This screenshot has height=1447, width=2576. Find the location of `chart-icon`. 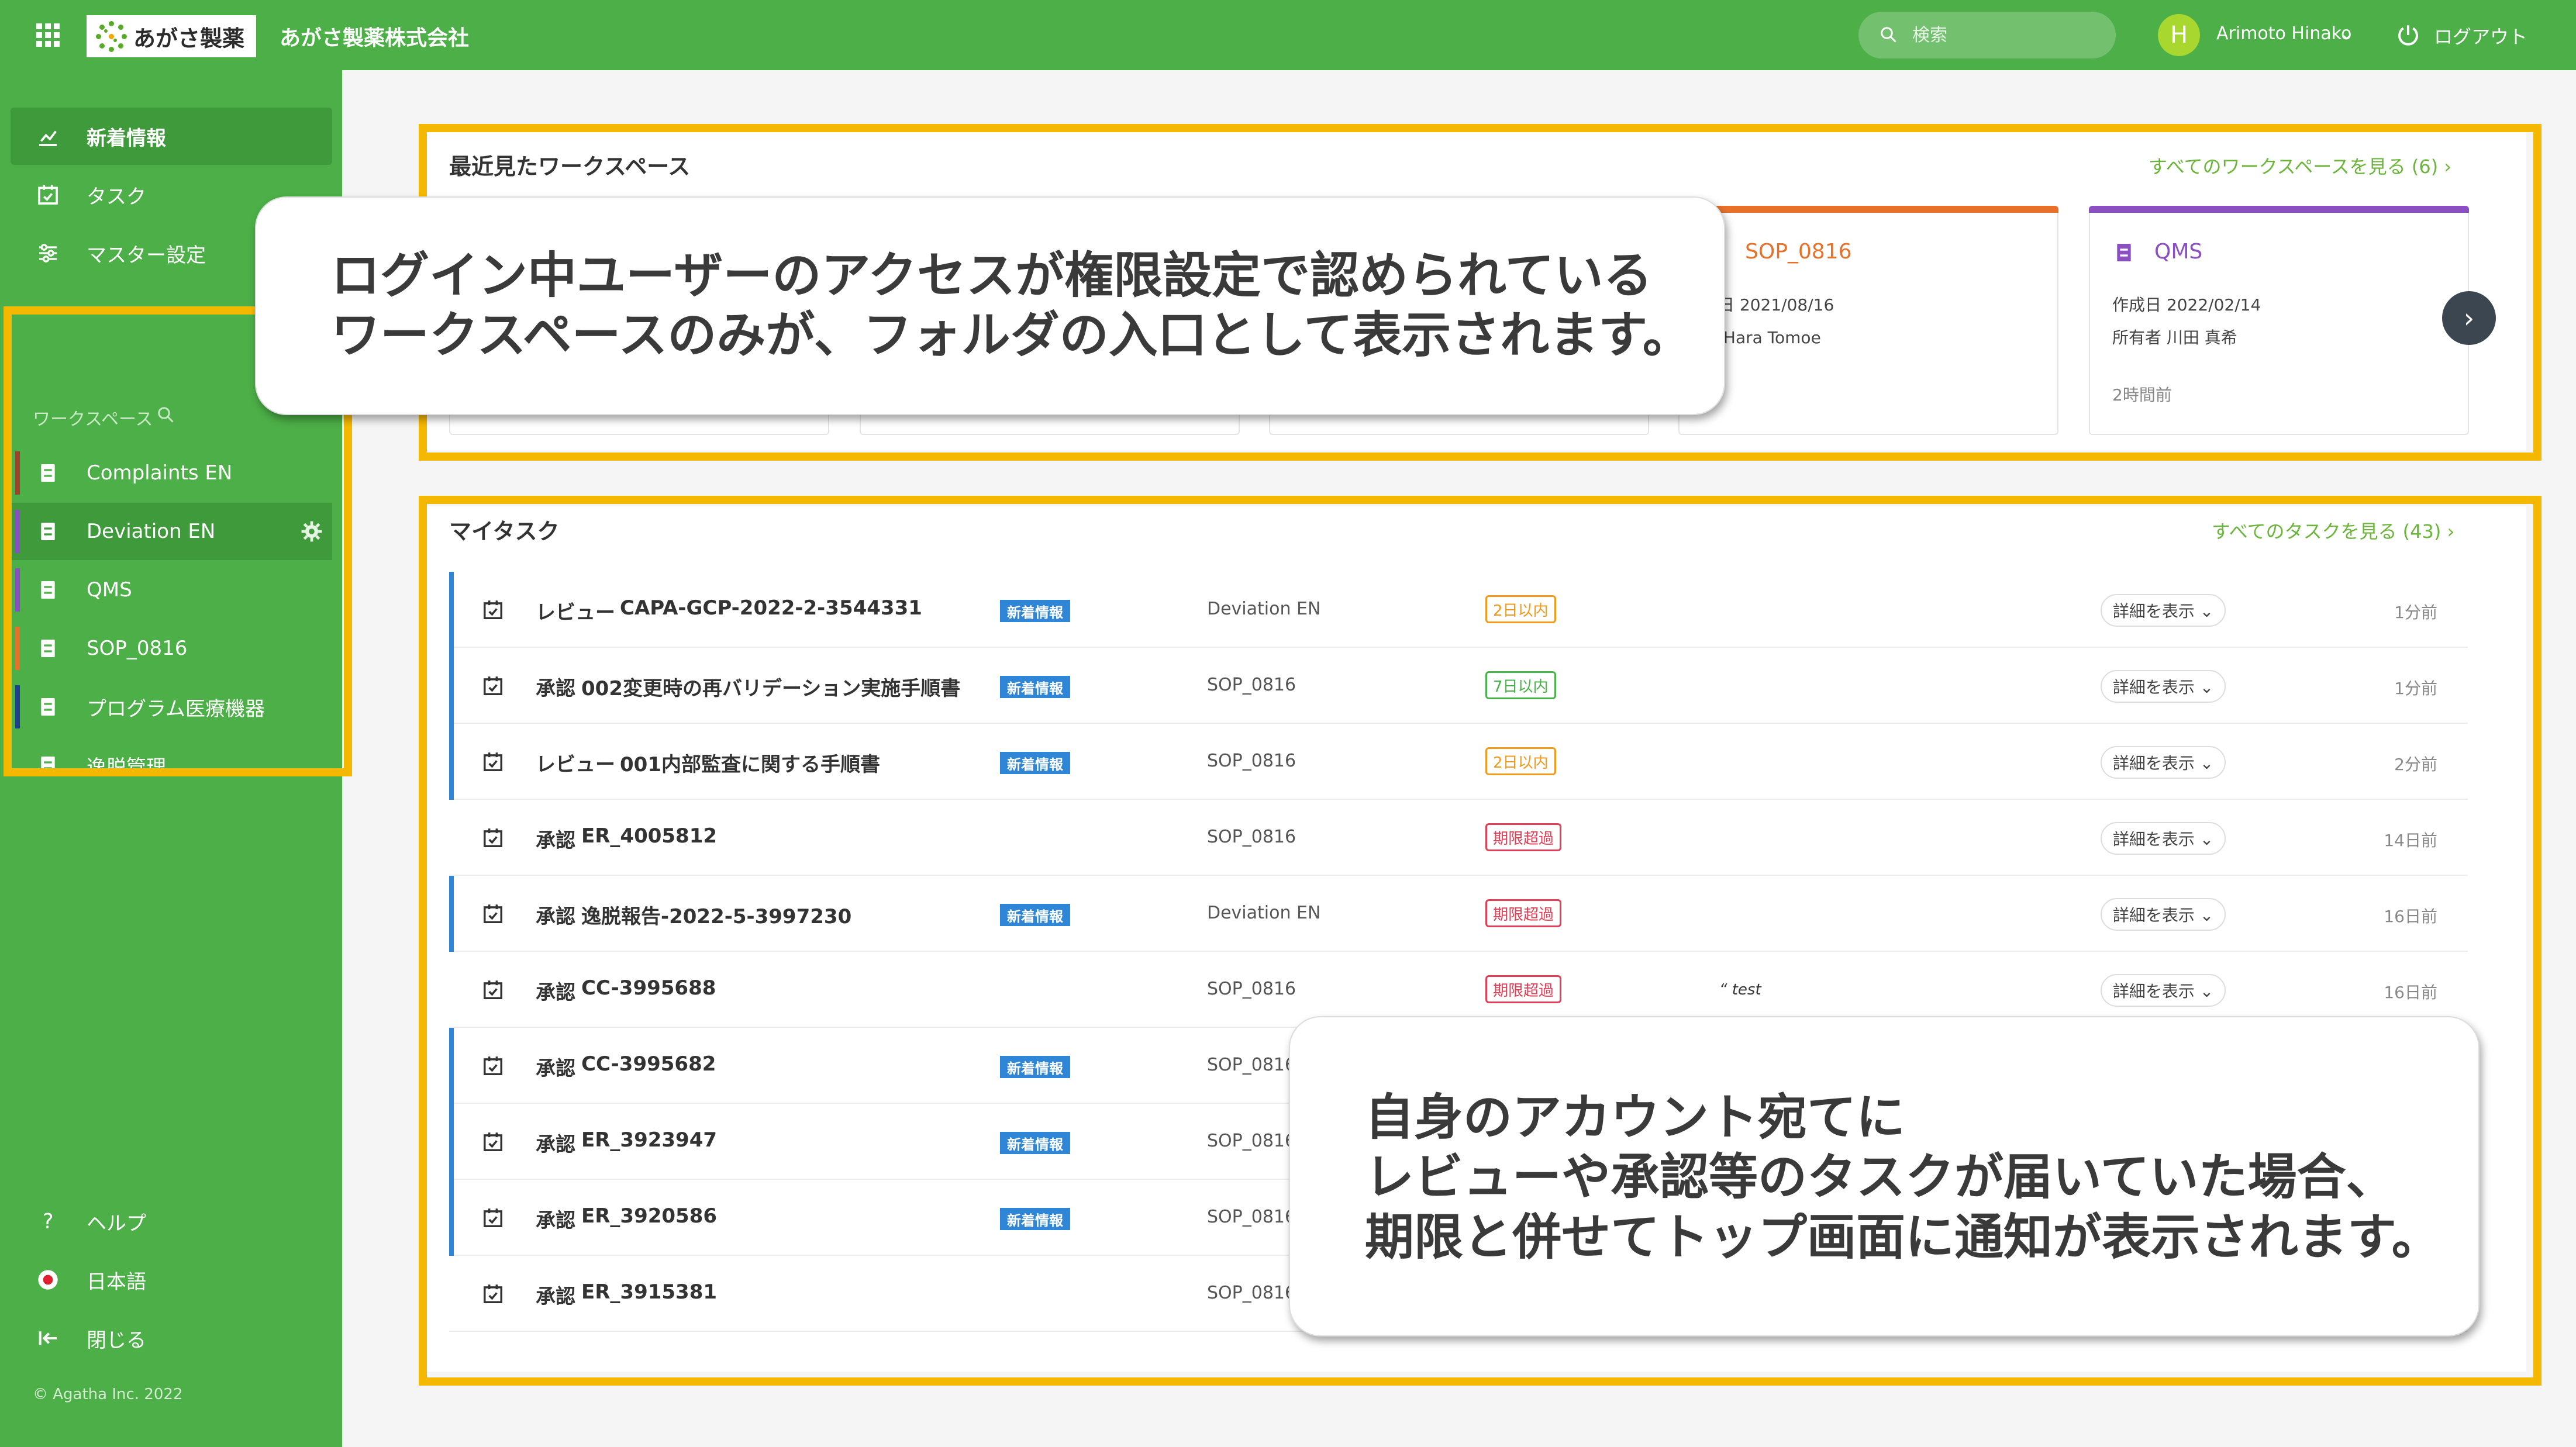

chart-icon is located at coordinates (48, 138).